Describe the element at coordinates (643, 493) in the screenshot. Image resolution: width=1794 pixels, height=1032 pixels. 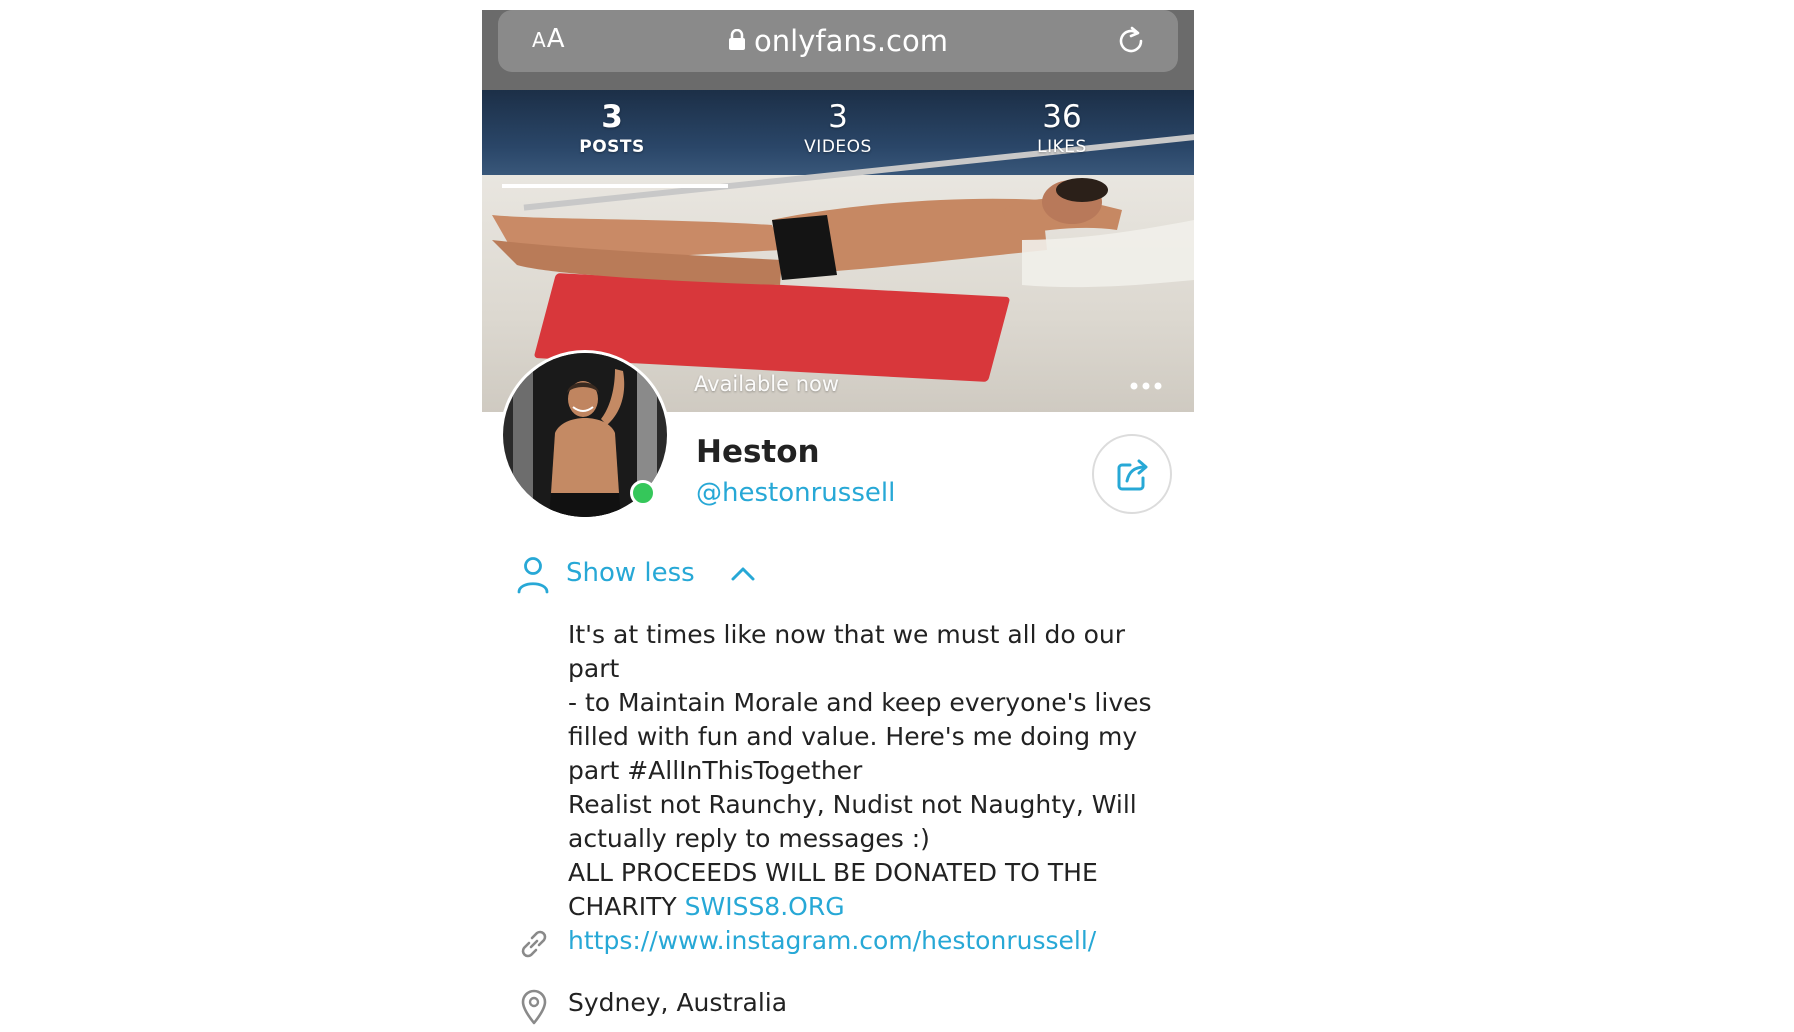
I see `online-indicator` at that location.